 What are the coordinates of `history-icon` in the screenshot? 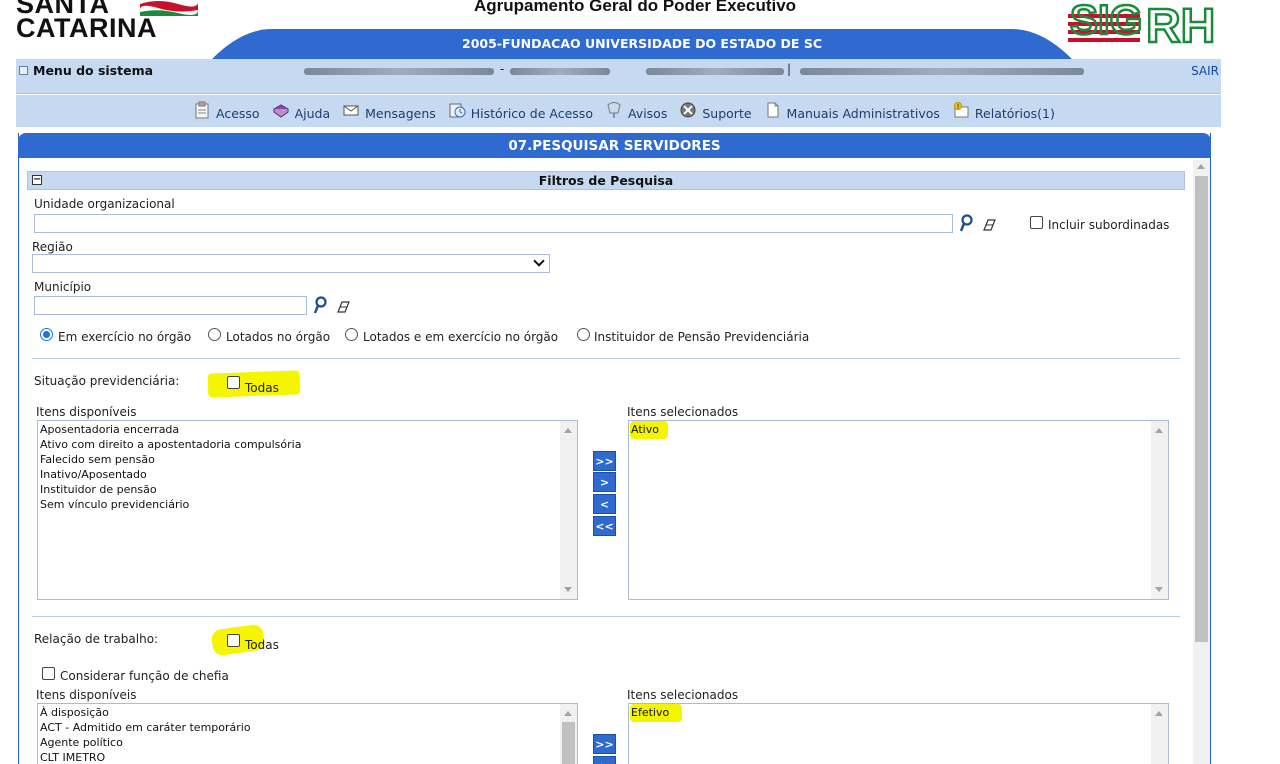 It's located at (457, 110).